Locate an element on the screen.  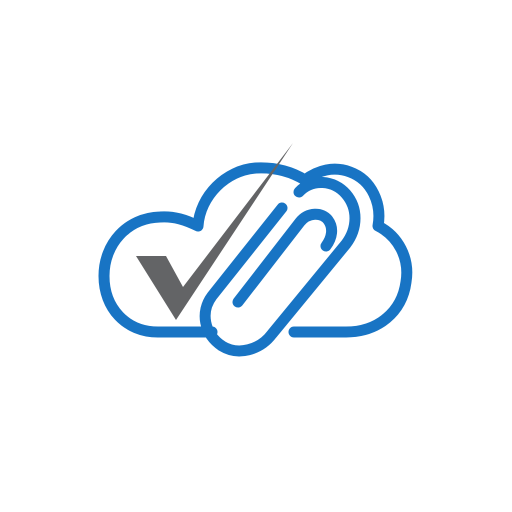
paperclip-inner-icon is located at coordinates (285, 258).